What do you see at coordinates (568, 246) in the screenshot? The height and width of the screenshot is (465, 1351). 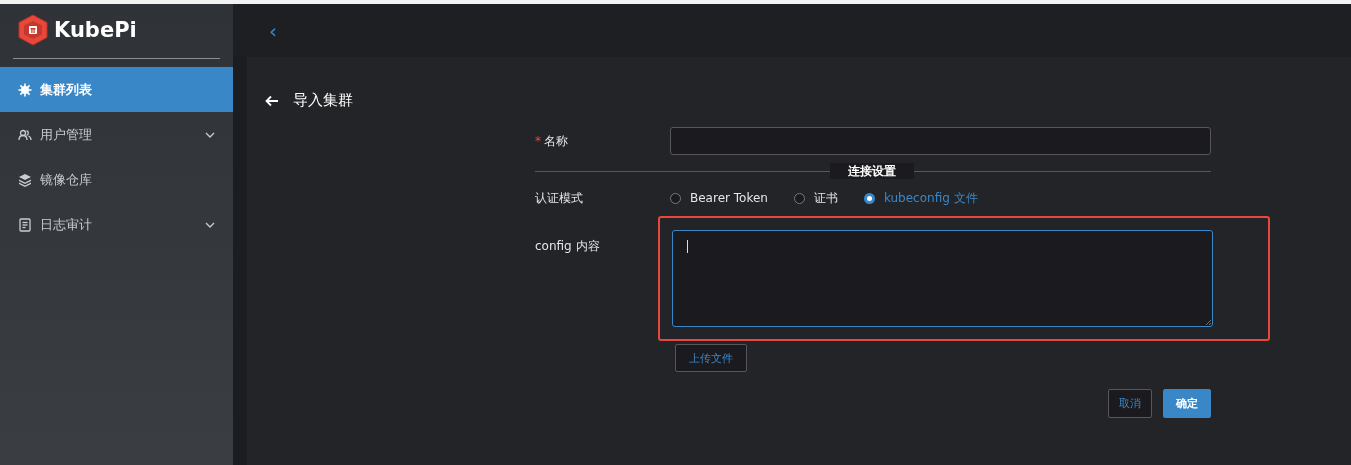 I see `field-label: config 内容` at bounding box center [568, 246].